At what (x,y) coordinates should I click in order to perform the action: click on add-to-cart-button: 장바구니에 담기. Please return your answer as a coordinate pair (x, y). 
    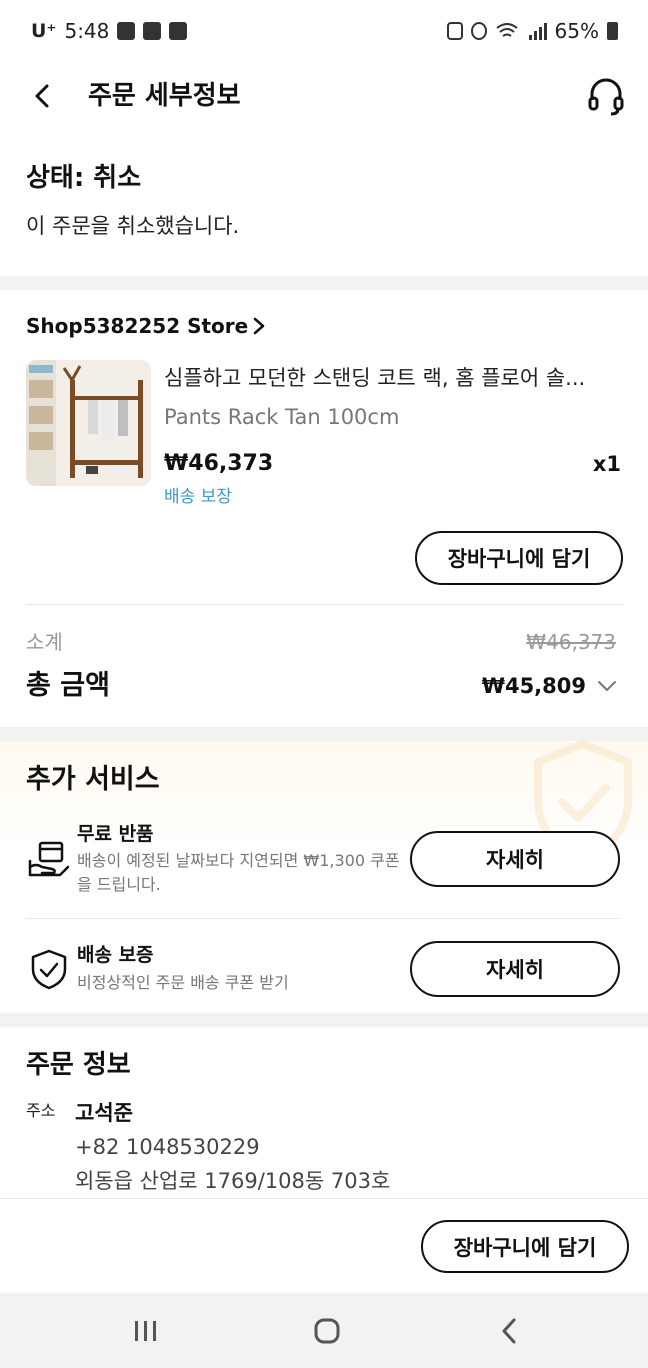
    Looking at the image, I should click on (519, 558).